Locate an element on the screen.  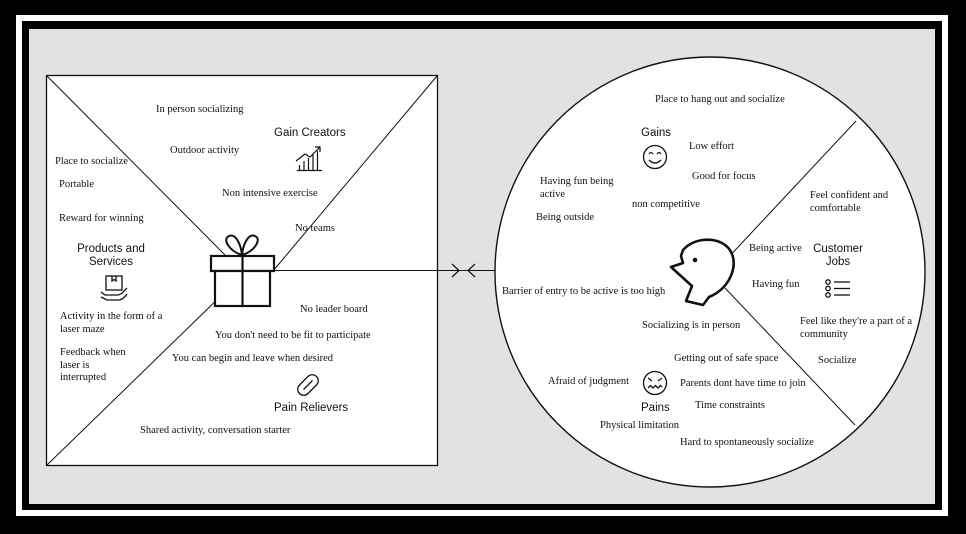
gain-creator-item: Outdoor activity is located at coordinates (205, 150).